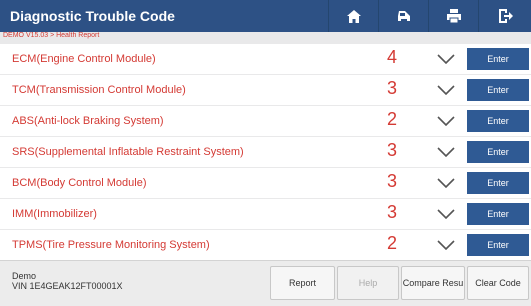 This screenshot has width=531, height=306. I want to click on clear-code-button: Clear Code, so click(498, 283).